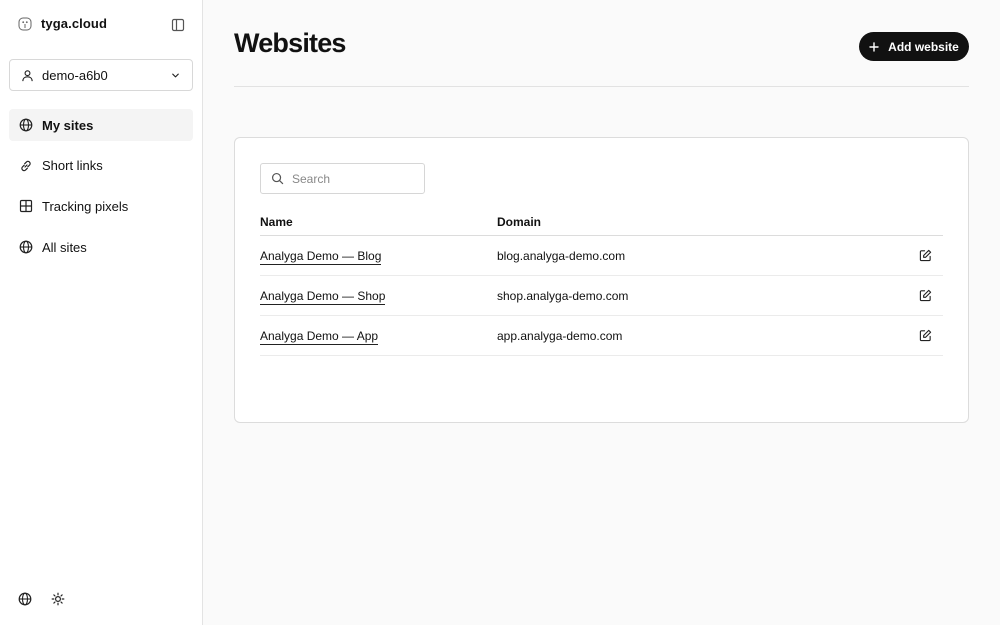 The width and height of the screenshot is (1000, 625). I want to click on sidebar-toggle-button, so click(178, 25).